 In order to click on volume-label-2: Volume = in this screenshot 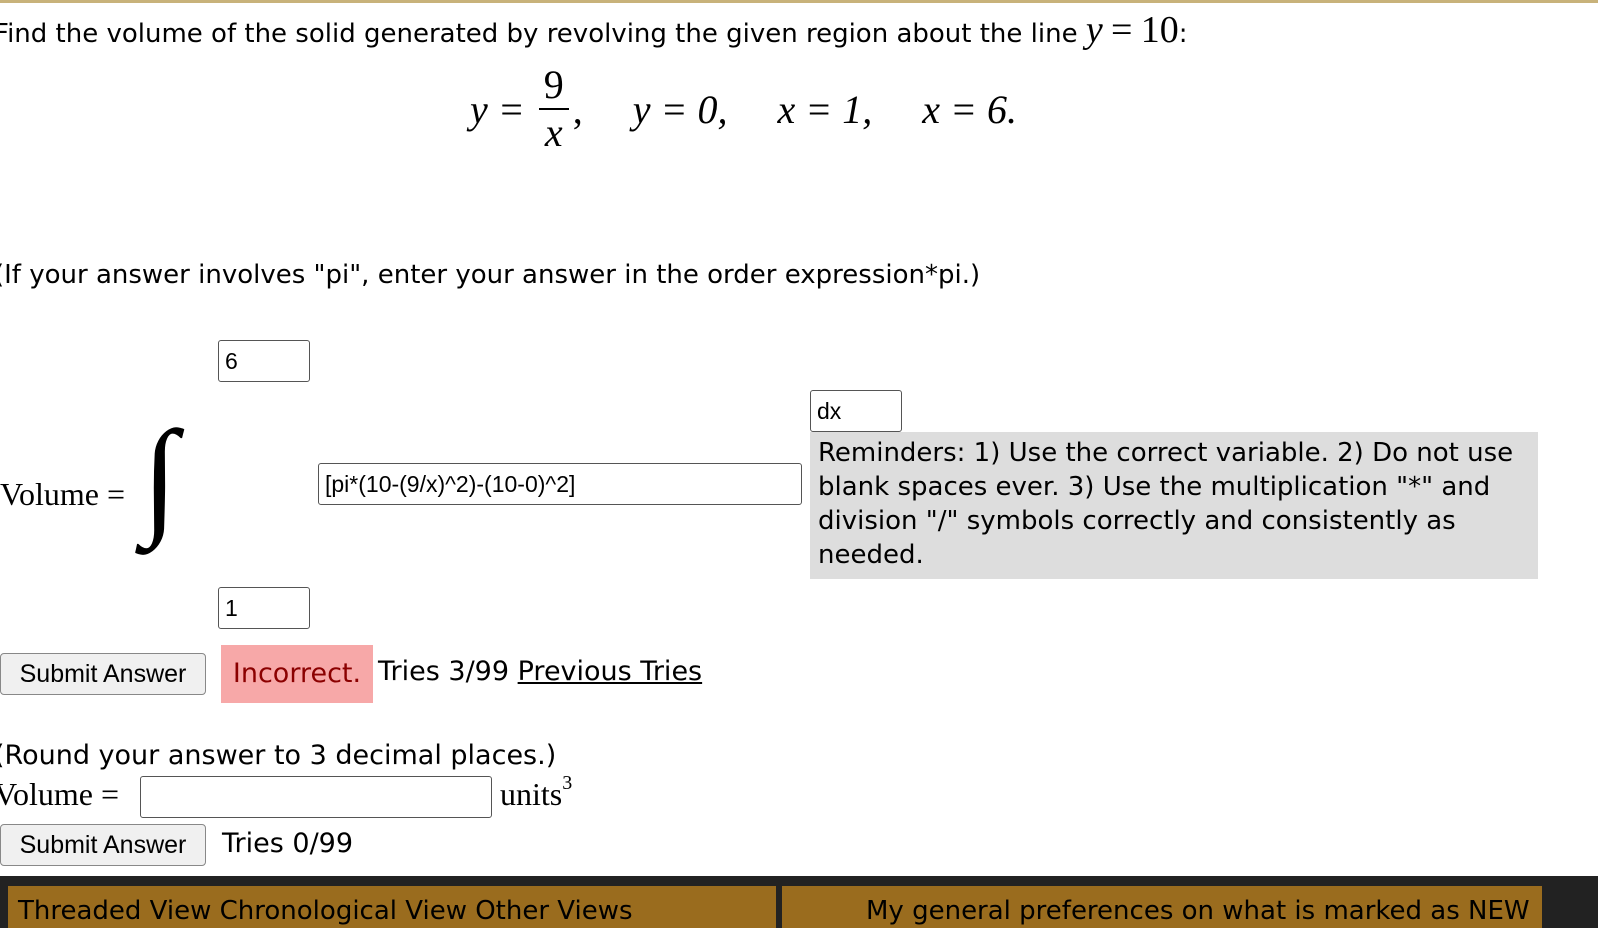, I will do `click(60, 794)`.